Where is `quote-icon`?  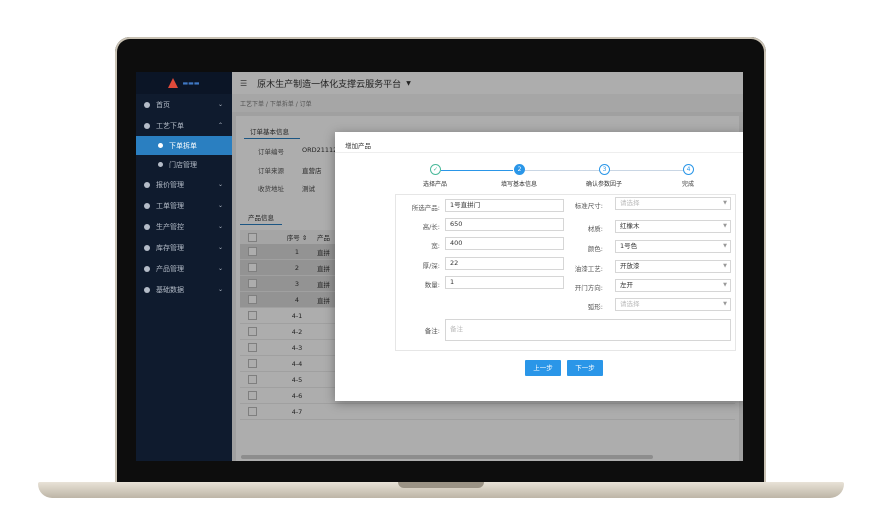 quote-icon is located at coordinates (147, 184).